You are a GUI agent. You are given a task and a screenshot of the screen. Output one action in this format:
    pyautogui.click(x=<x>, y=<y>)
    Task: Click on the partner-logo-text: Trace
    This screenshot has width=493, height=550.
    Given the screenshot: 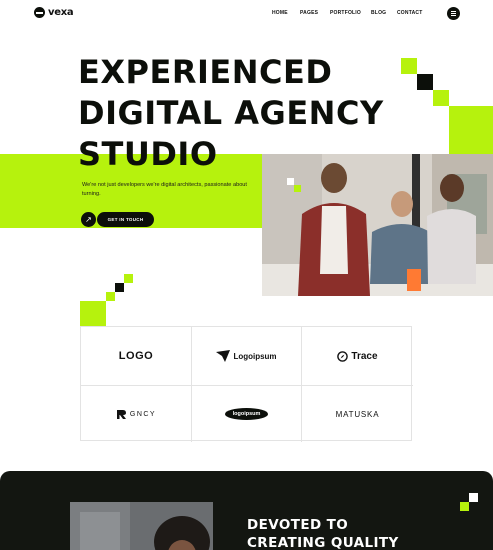 What is the action you would take?
    pyautogui.click(x=364, y=356)
    